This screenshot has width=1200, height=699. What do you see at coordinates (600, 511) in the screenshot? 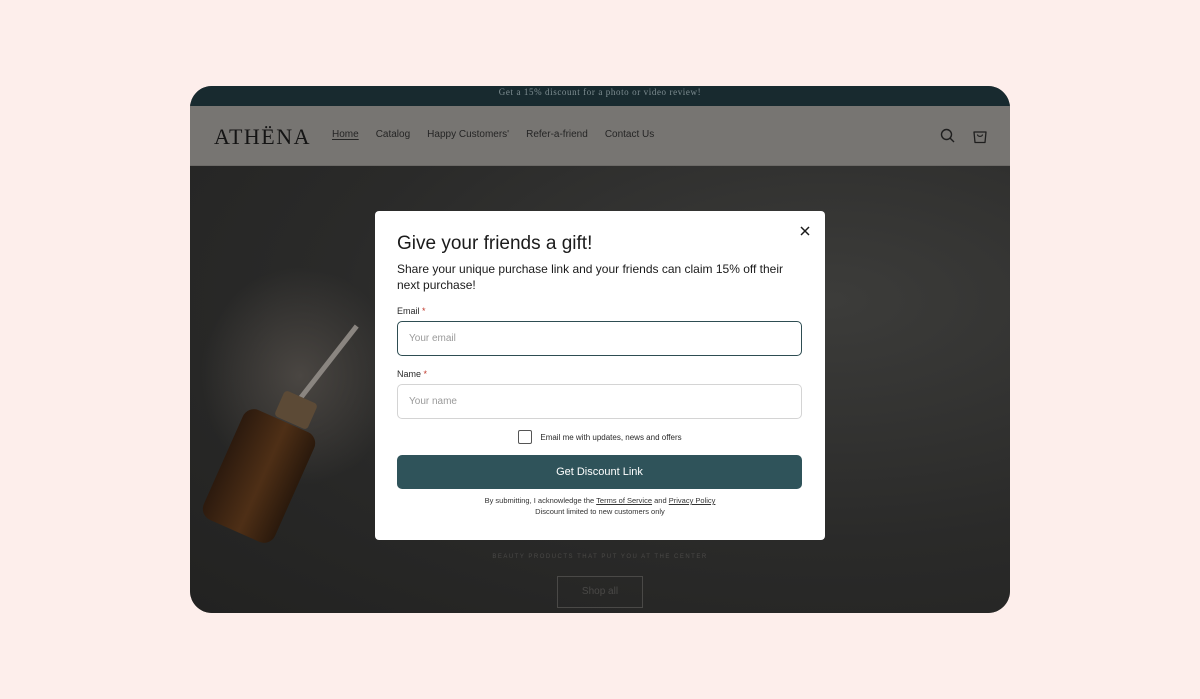
I see `discount-note: Discount limited to new customers only` at bounding box center [600, 511].